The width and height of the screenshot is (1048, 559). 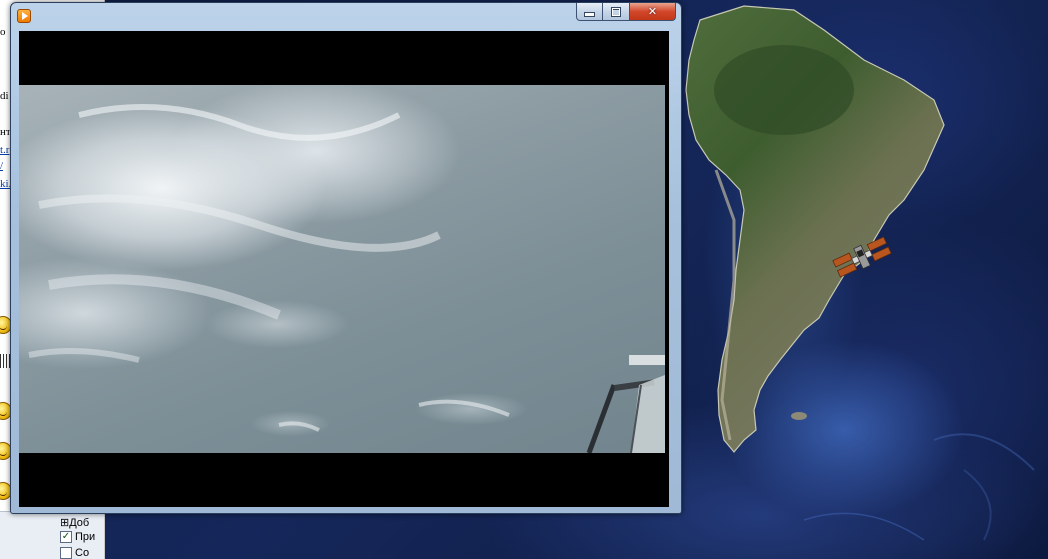 What do you see at coordinates (799, 416) in the screenshot?
I see `falkland-islands` at bounding box center [799, 416].